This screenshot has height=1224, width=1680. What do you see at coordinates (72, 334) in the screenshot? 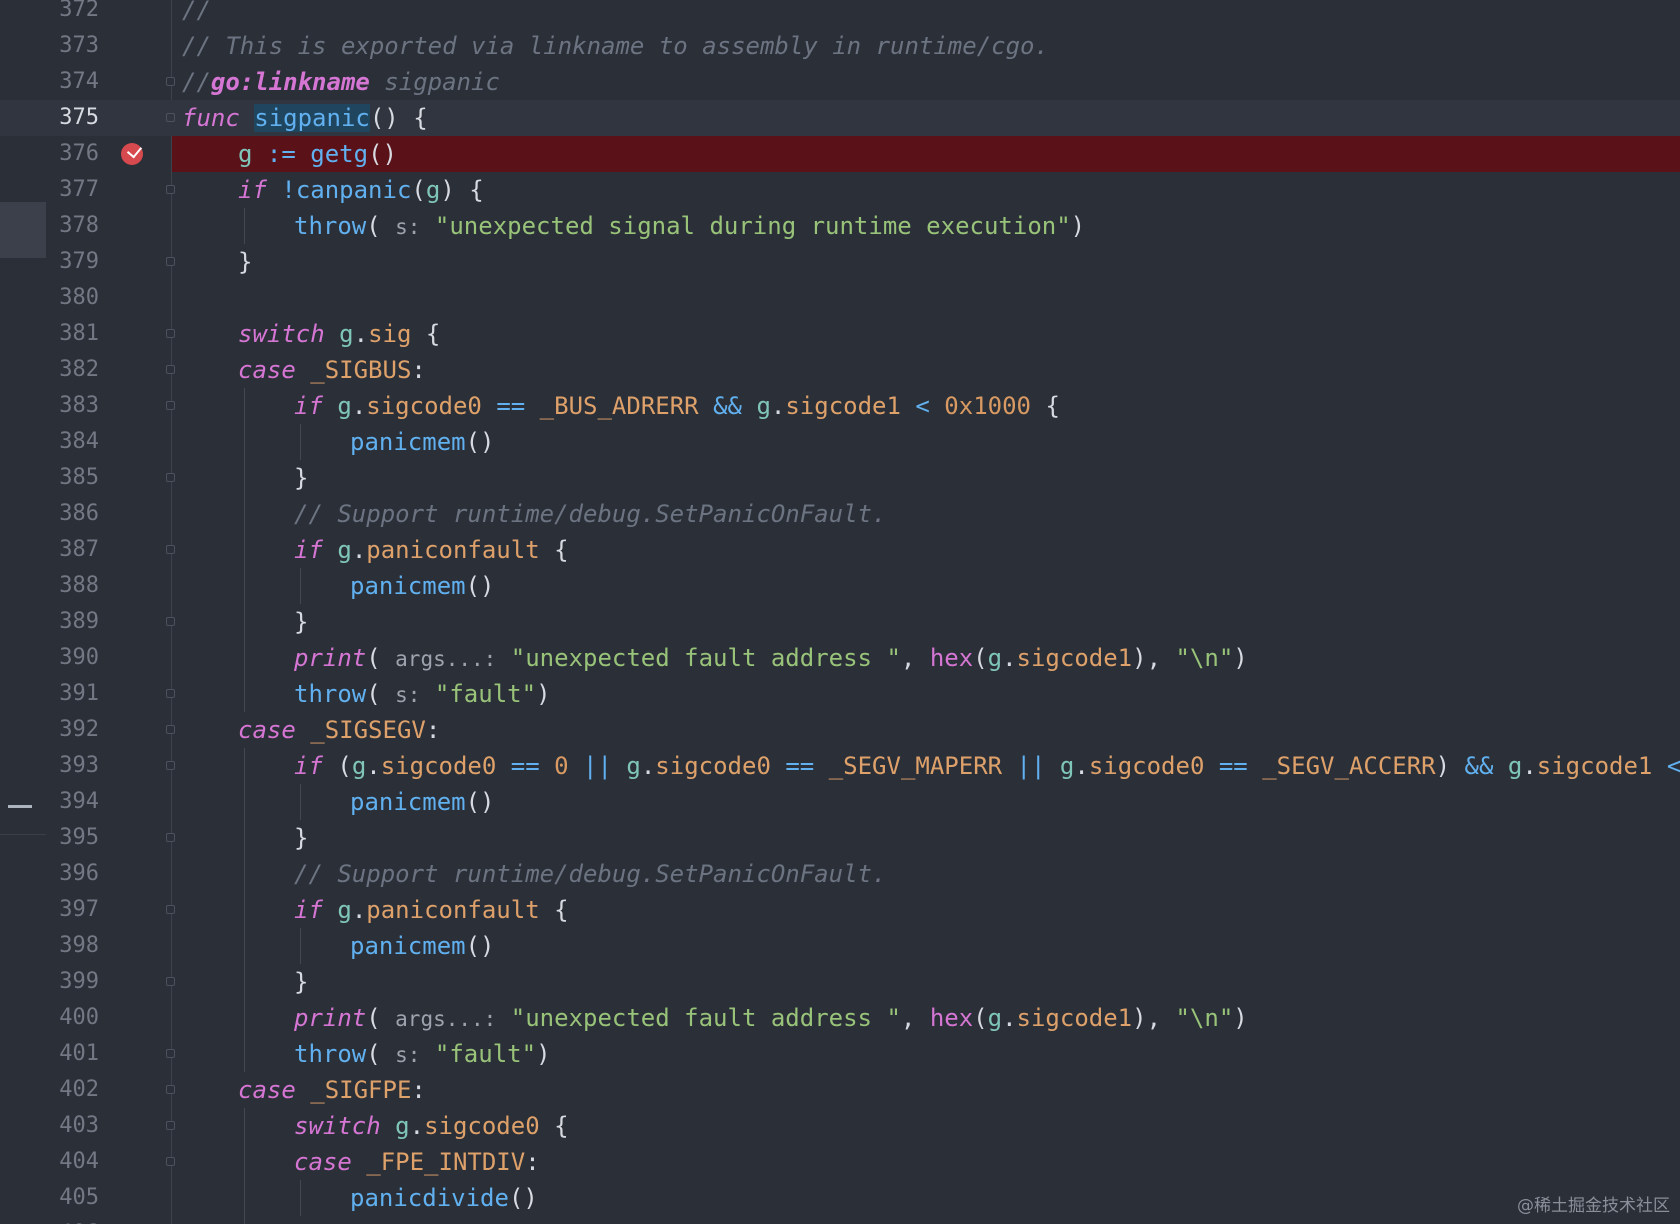
I see `line-number: 381` at bounding box center [72, 334].